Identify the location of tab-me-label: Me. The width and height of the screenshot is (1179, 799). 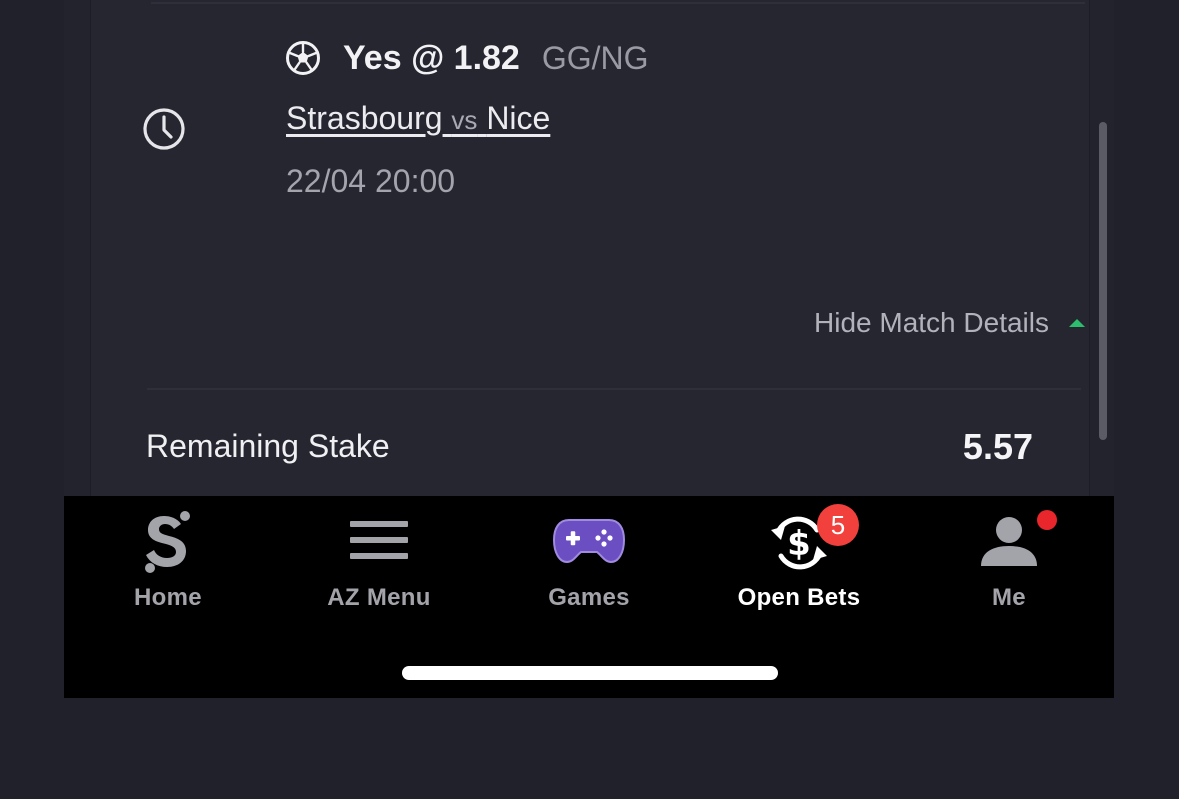
(1009, 597).